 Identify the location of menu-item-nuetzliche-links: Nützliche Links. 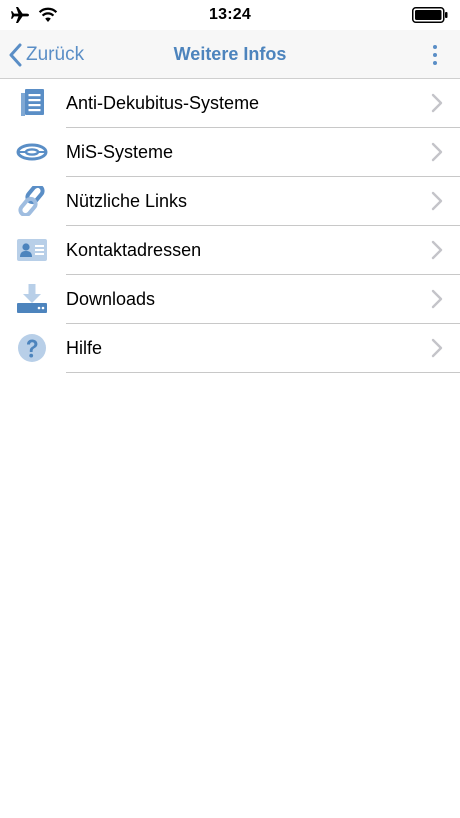
(230, 201).